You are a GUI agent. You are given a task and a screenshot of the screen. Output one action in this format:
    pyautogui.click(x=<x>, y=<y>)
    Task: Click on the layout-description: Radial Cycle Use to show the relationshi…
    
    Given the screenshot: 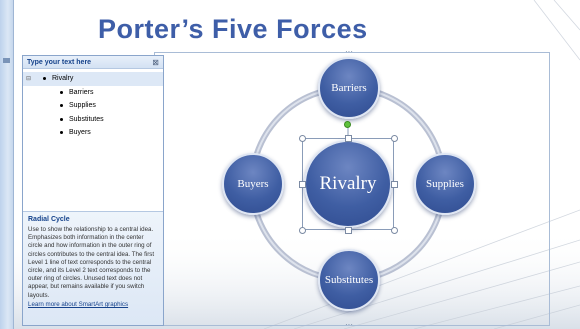 What is the action you would take?
    pyautogui.click(x=93, y=268)
    